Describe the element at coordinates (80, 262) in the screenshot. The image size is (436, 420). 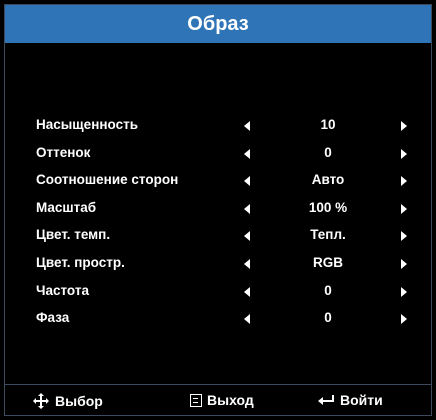
I see `setting-label: Цвет. простр.` at that location.